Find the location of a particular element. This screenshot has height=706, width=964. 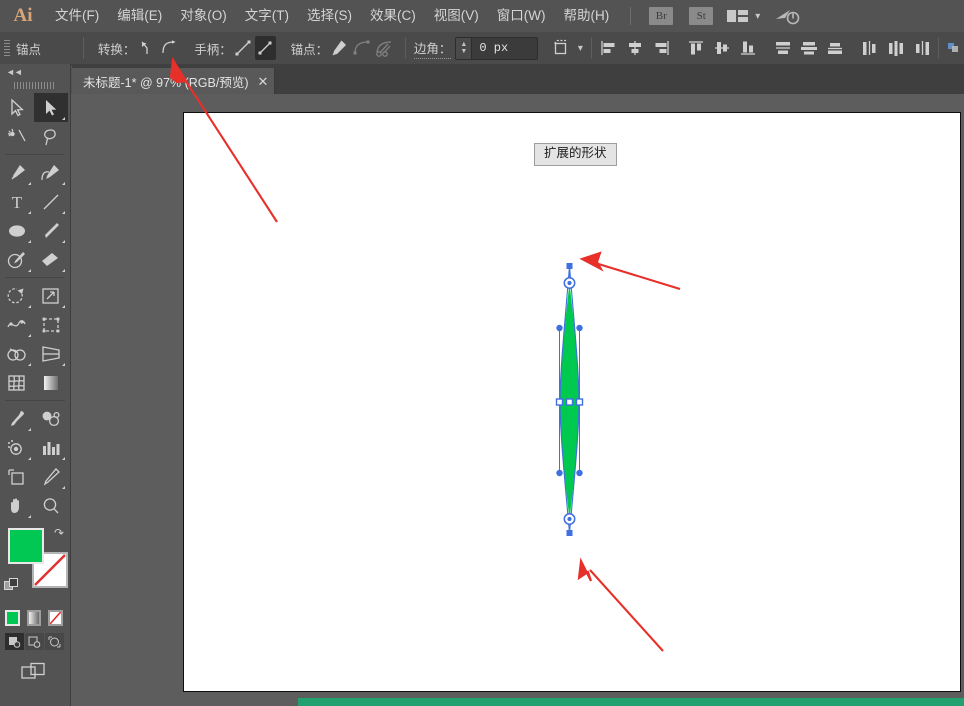

mode-gradient is located at coordinates (34, 618).